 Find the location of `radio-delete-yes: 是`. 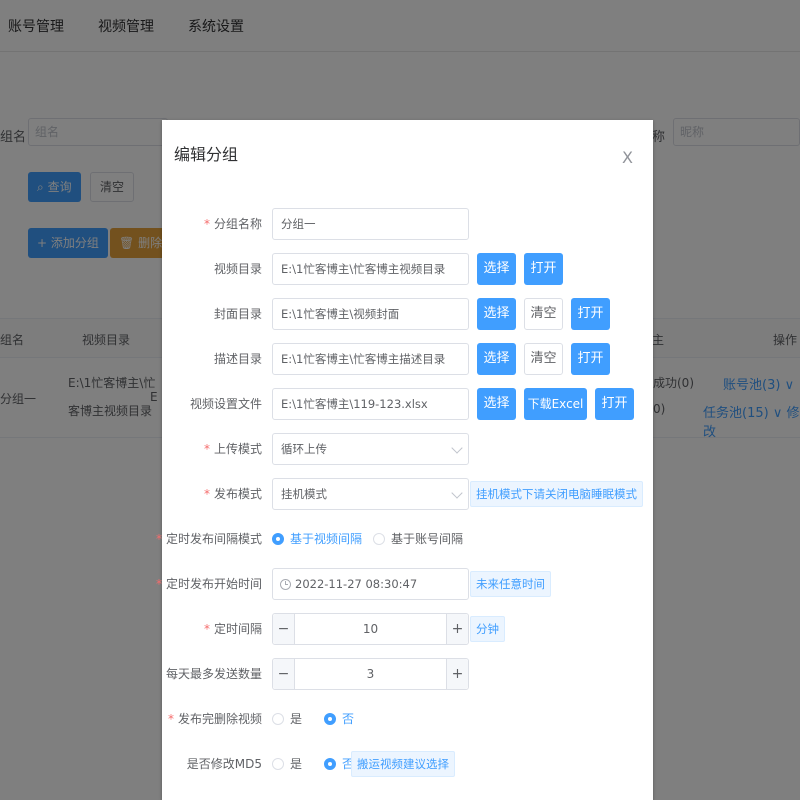

radio-delete-yes: 是 is located at coordinates (287, 719).